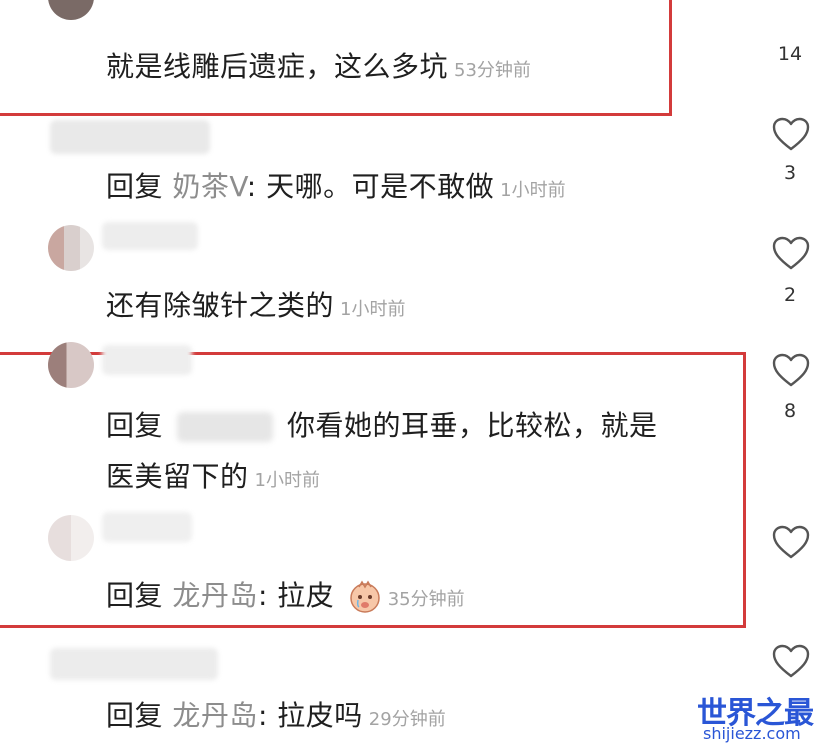 This screenshot has width=819, height=748. What do you see at coordinates (790, 295) in the screenshot?
I see `like-count: 2` at bounding box center [790, 295].